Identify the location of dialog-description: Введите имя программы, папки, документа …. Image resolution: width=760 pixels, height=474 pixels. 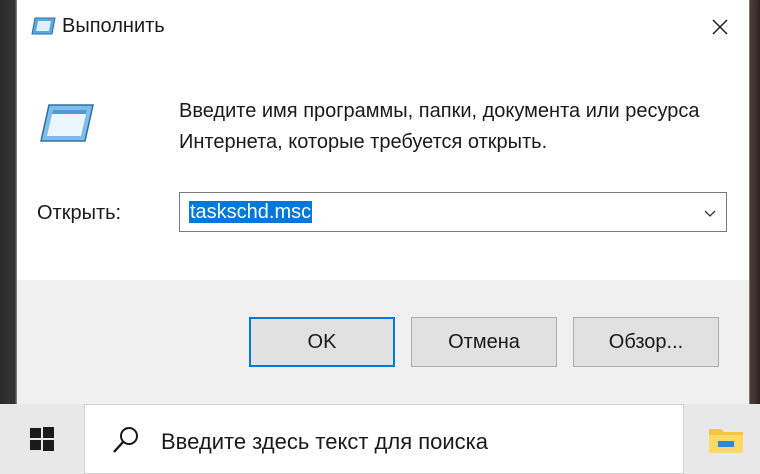
(439, 126).